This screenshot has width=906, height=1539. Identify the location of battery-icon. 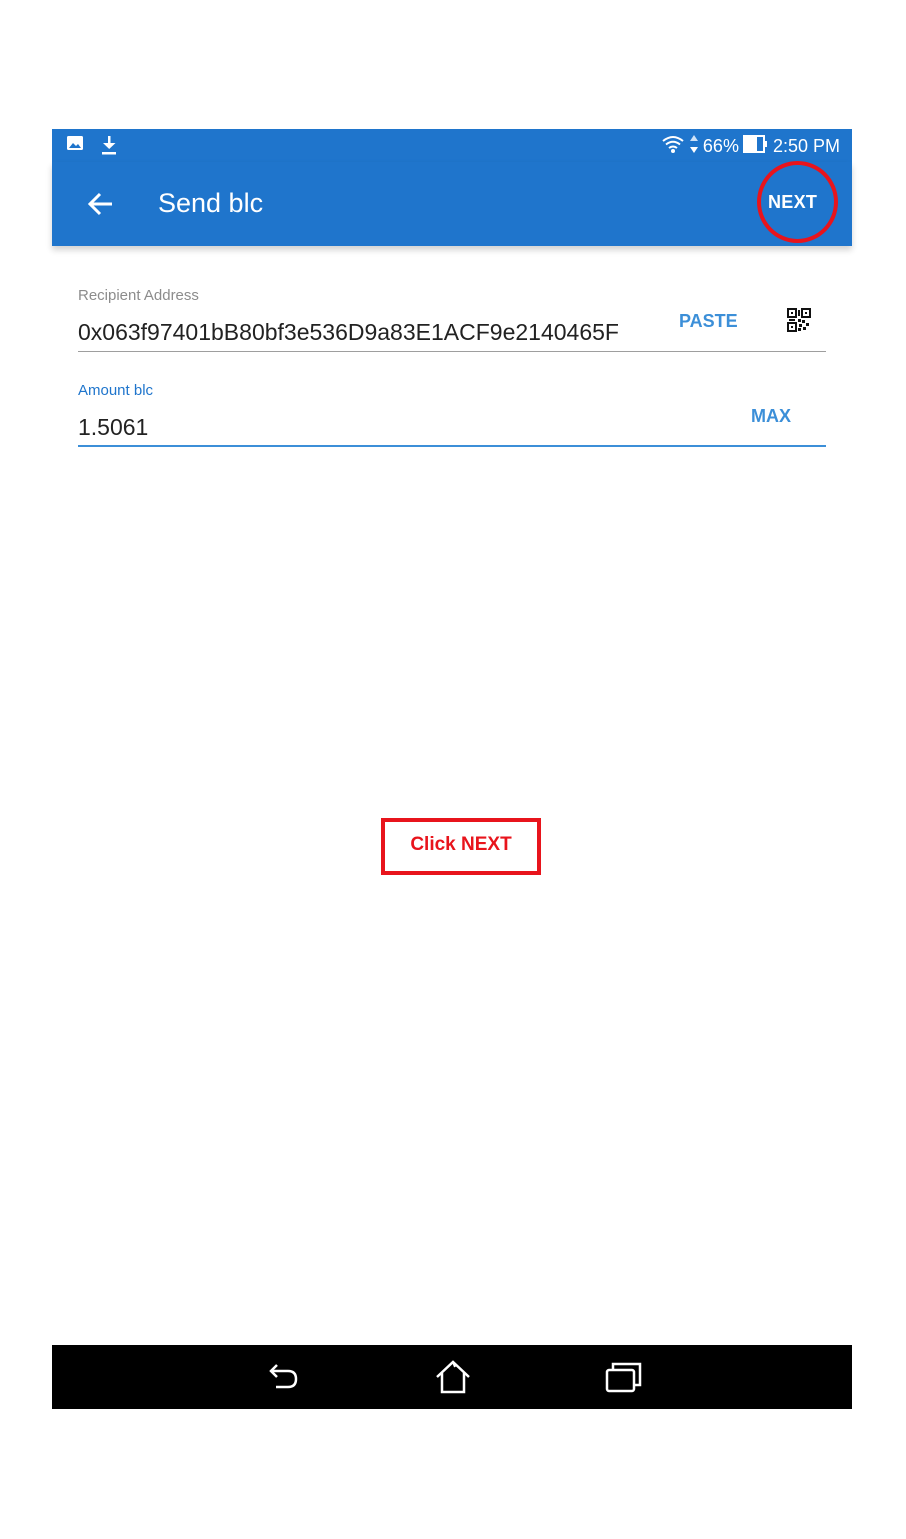
(755, 146).